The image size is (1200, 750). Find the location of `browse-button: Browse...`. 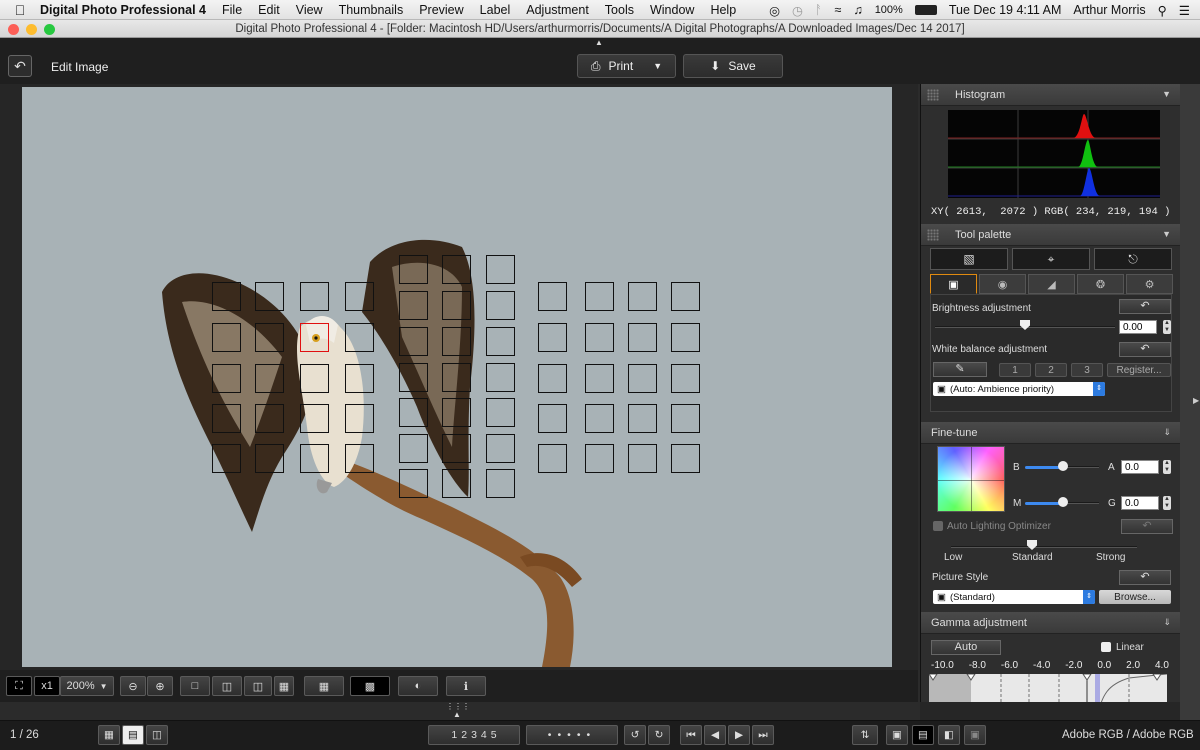

browse-button: Browse... is located at coordinates (1135, 597).